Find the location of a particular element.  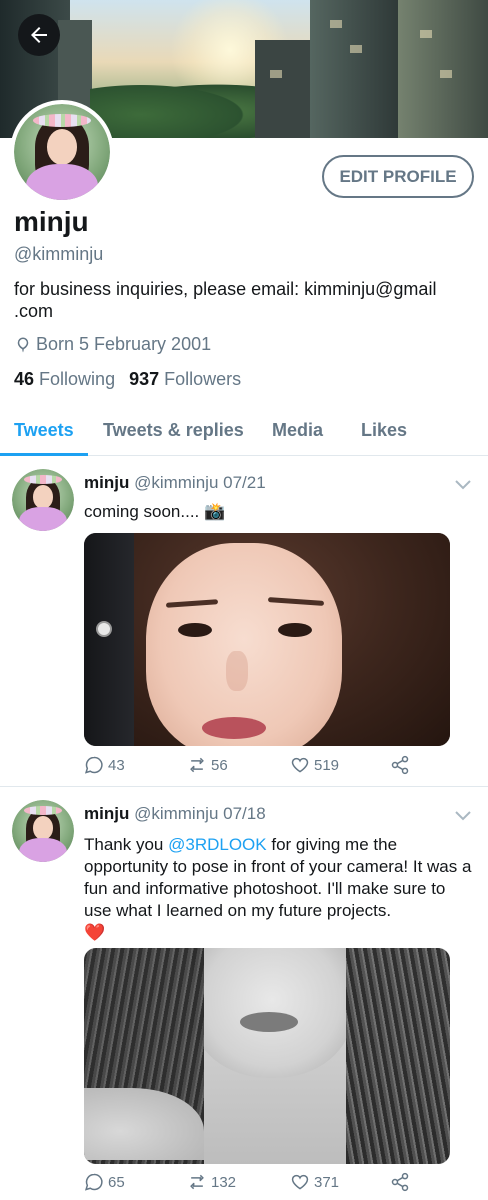

like-button: 371 is located at coordinates (314, 1182).